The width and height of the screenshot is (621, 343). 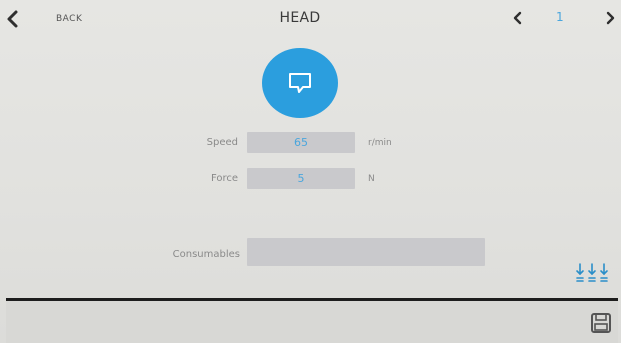 I want to click on head-glyph-icon, so click(x=300, y=83).